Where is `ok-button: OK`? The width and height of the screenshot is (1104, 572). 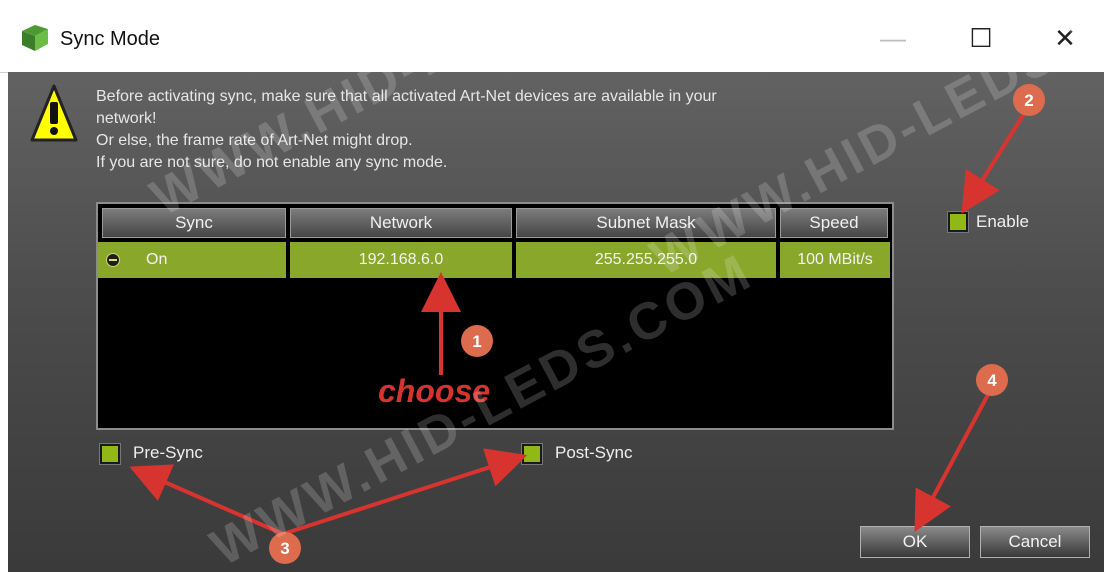
ok-button: OK is located at coordinates (915, 542).